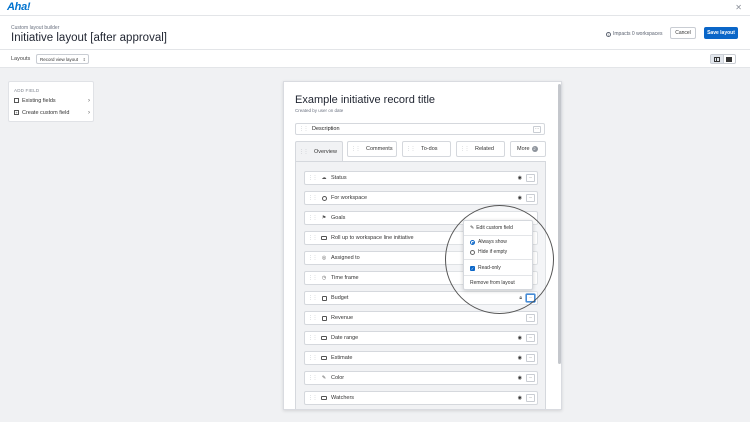 The height and width of the screenshot is (422, 750). I want to click on field-label: Date range, so click(345, 338).